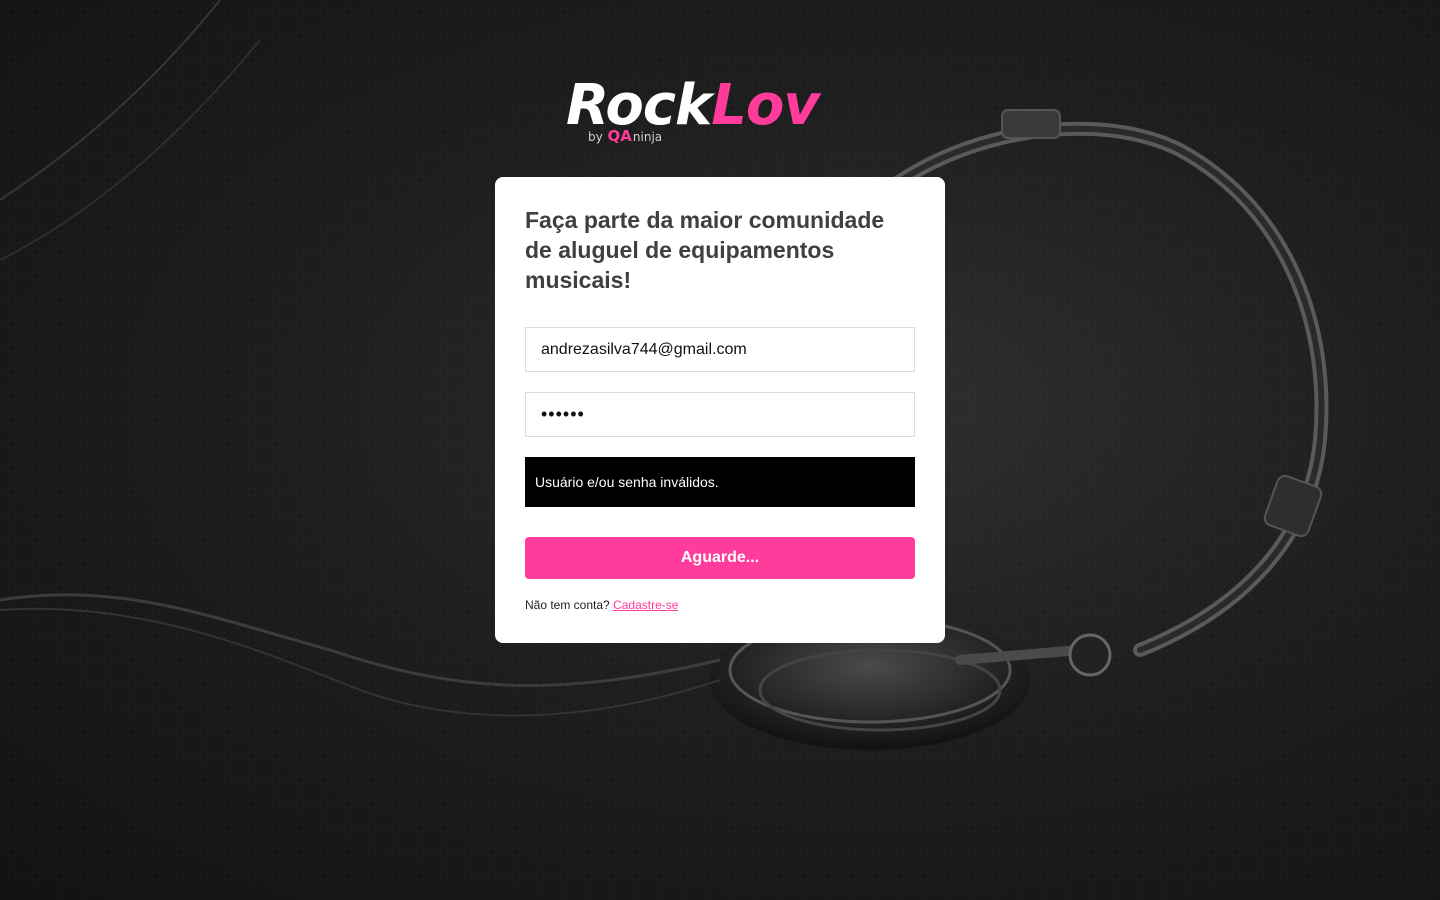  Describe the element at coordinates (645, 605) in the screenshot. I see `signup-link: Cadastre-se` at that location.